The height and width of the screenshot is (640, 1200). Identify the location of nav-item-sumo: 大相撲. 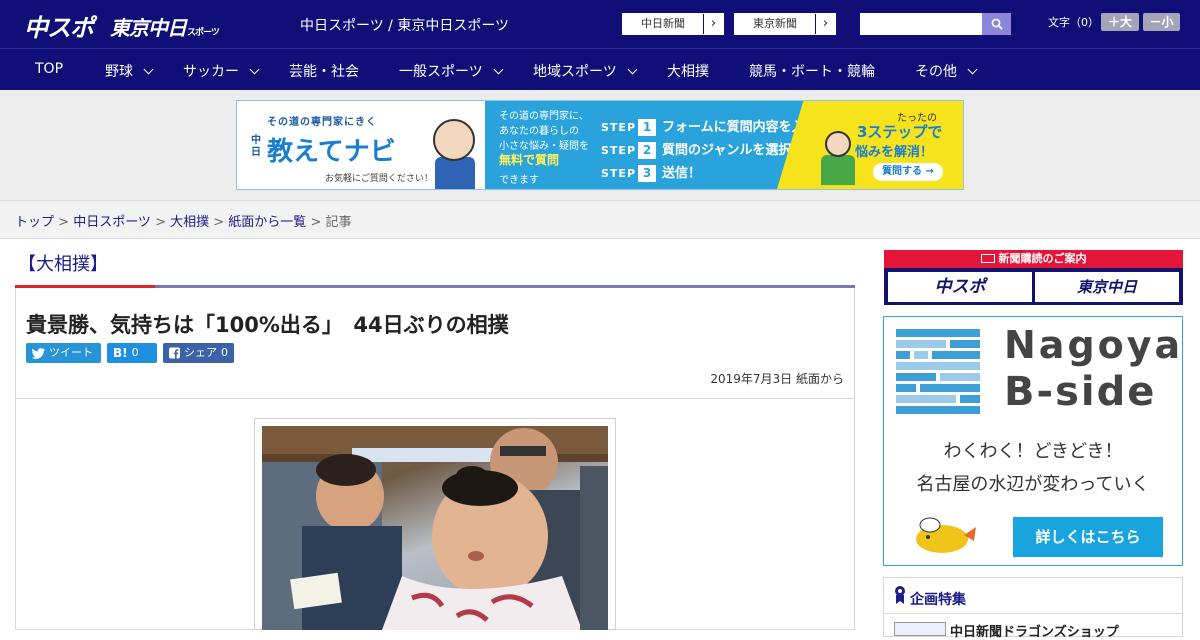
(688, 71).